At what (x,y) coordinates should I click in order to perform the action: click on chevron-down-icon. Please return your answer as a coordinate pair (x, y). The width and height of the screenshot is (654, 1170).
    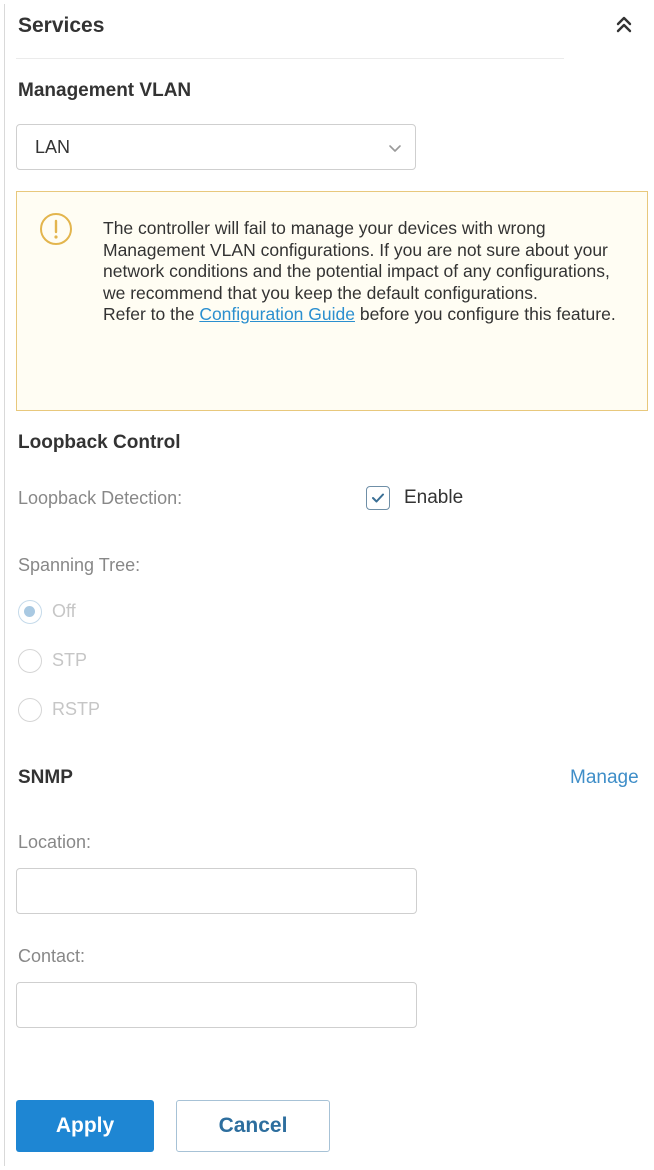
    Looking at the image, I should click on (395, 148).